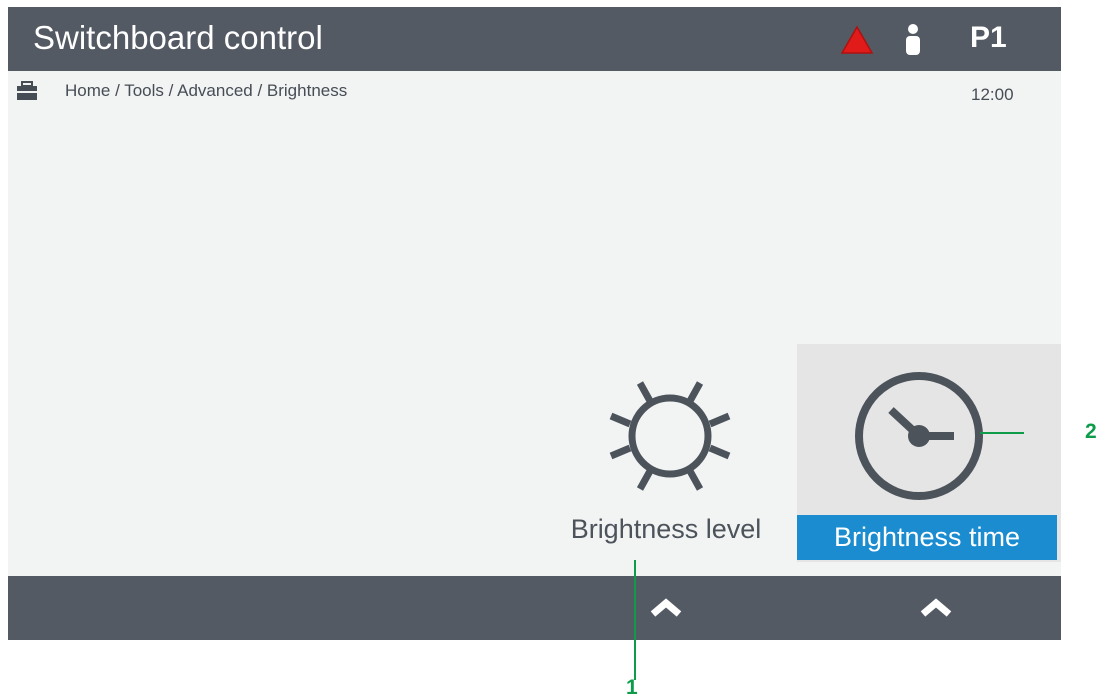  What do you see at coordinates (919, 436) in the screenshot?
I see `clock-icon` at bounding box center [919, 436].